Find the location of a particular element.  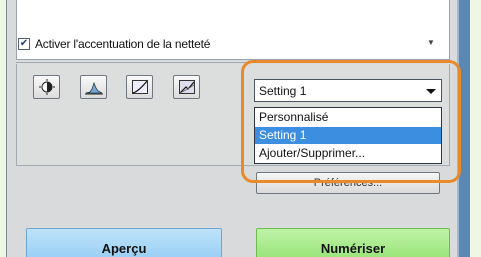

section-divider is located at coordinates (233, 62).